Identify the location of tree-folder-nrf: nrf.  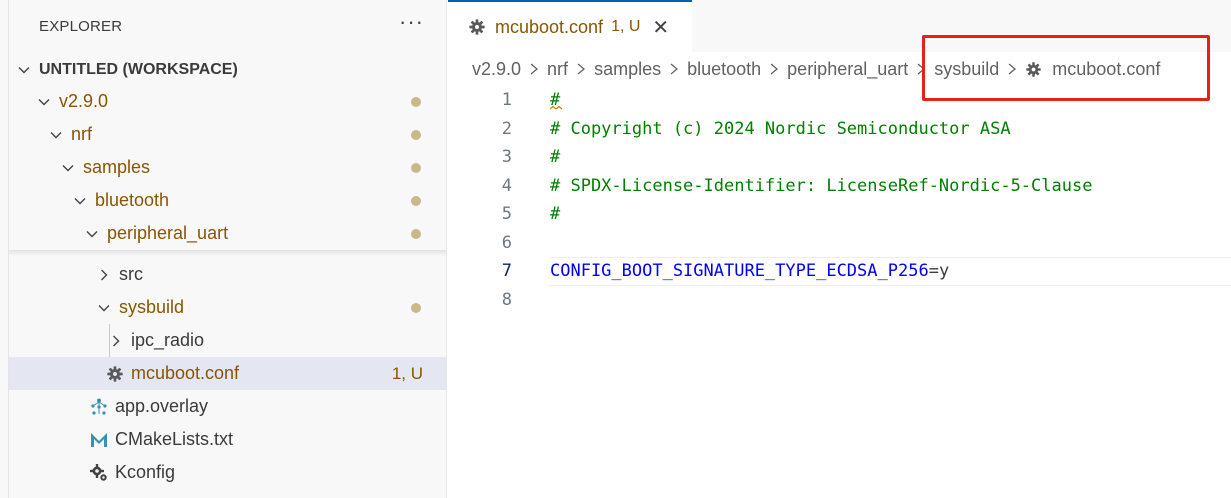
(227, 134).